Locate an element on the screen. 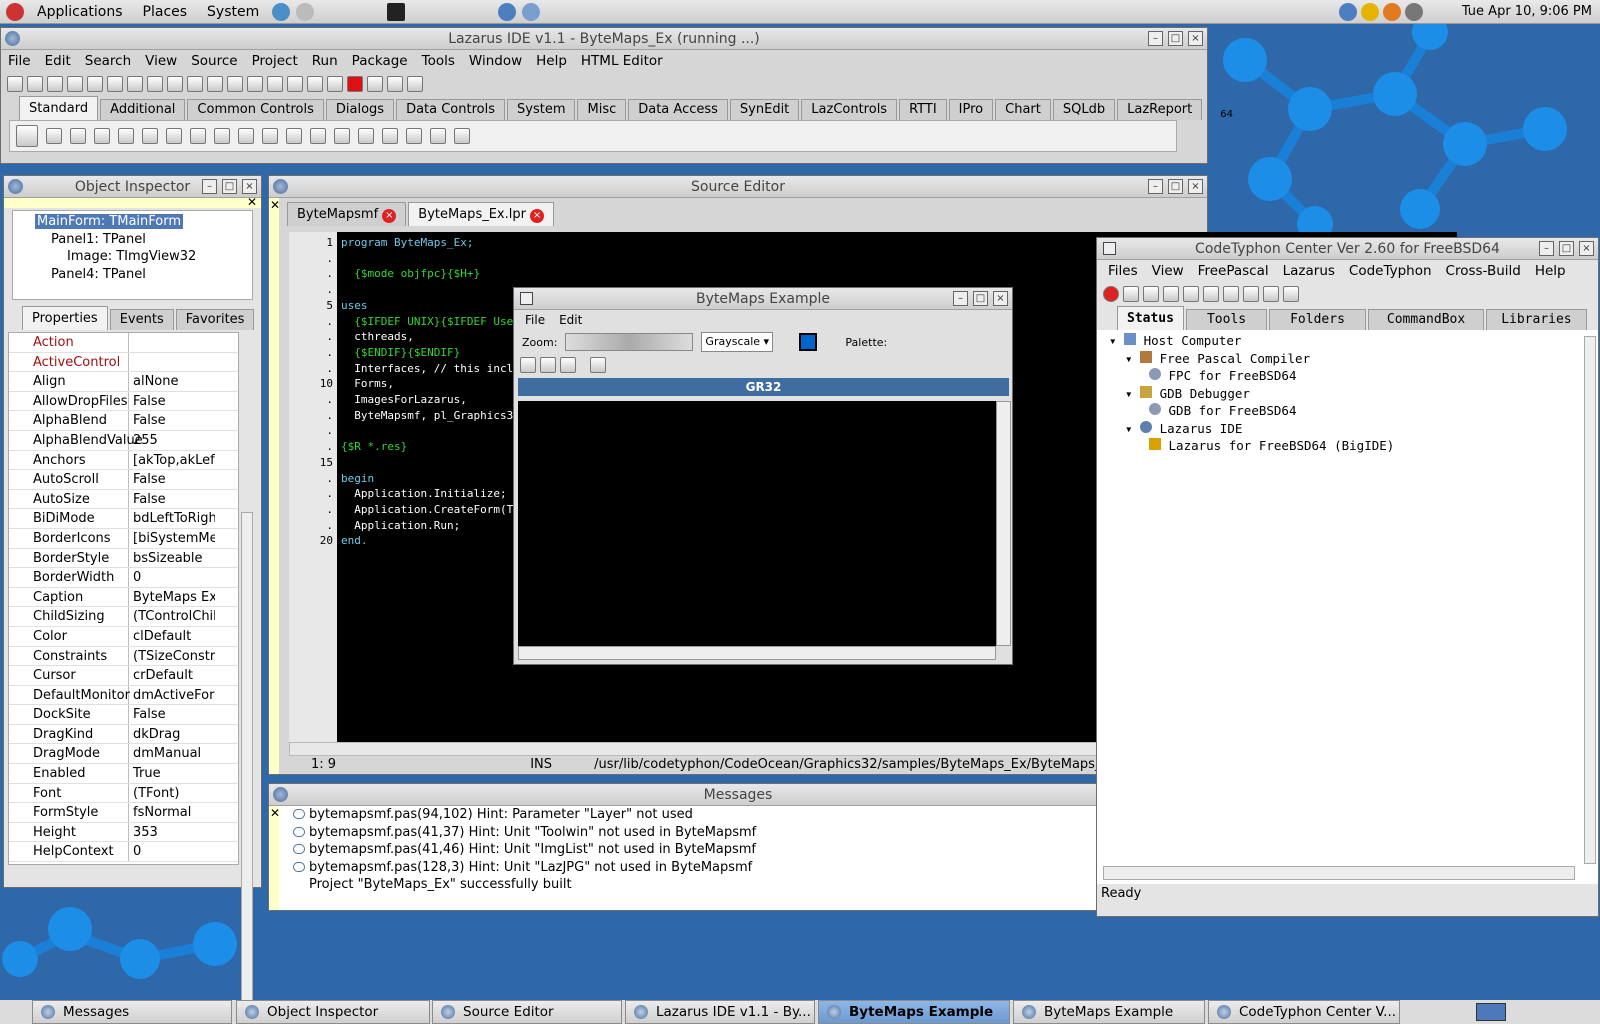 Image resolution: width=1600 pixels, height=1024 pixels. tab-libraries: Libraries is located at coordinates (1536, 319).